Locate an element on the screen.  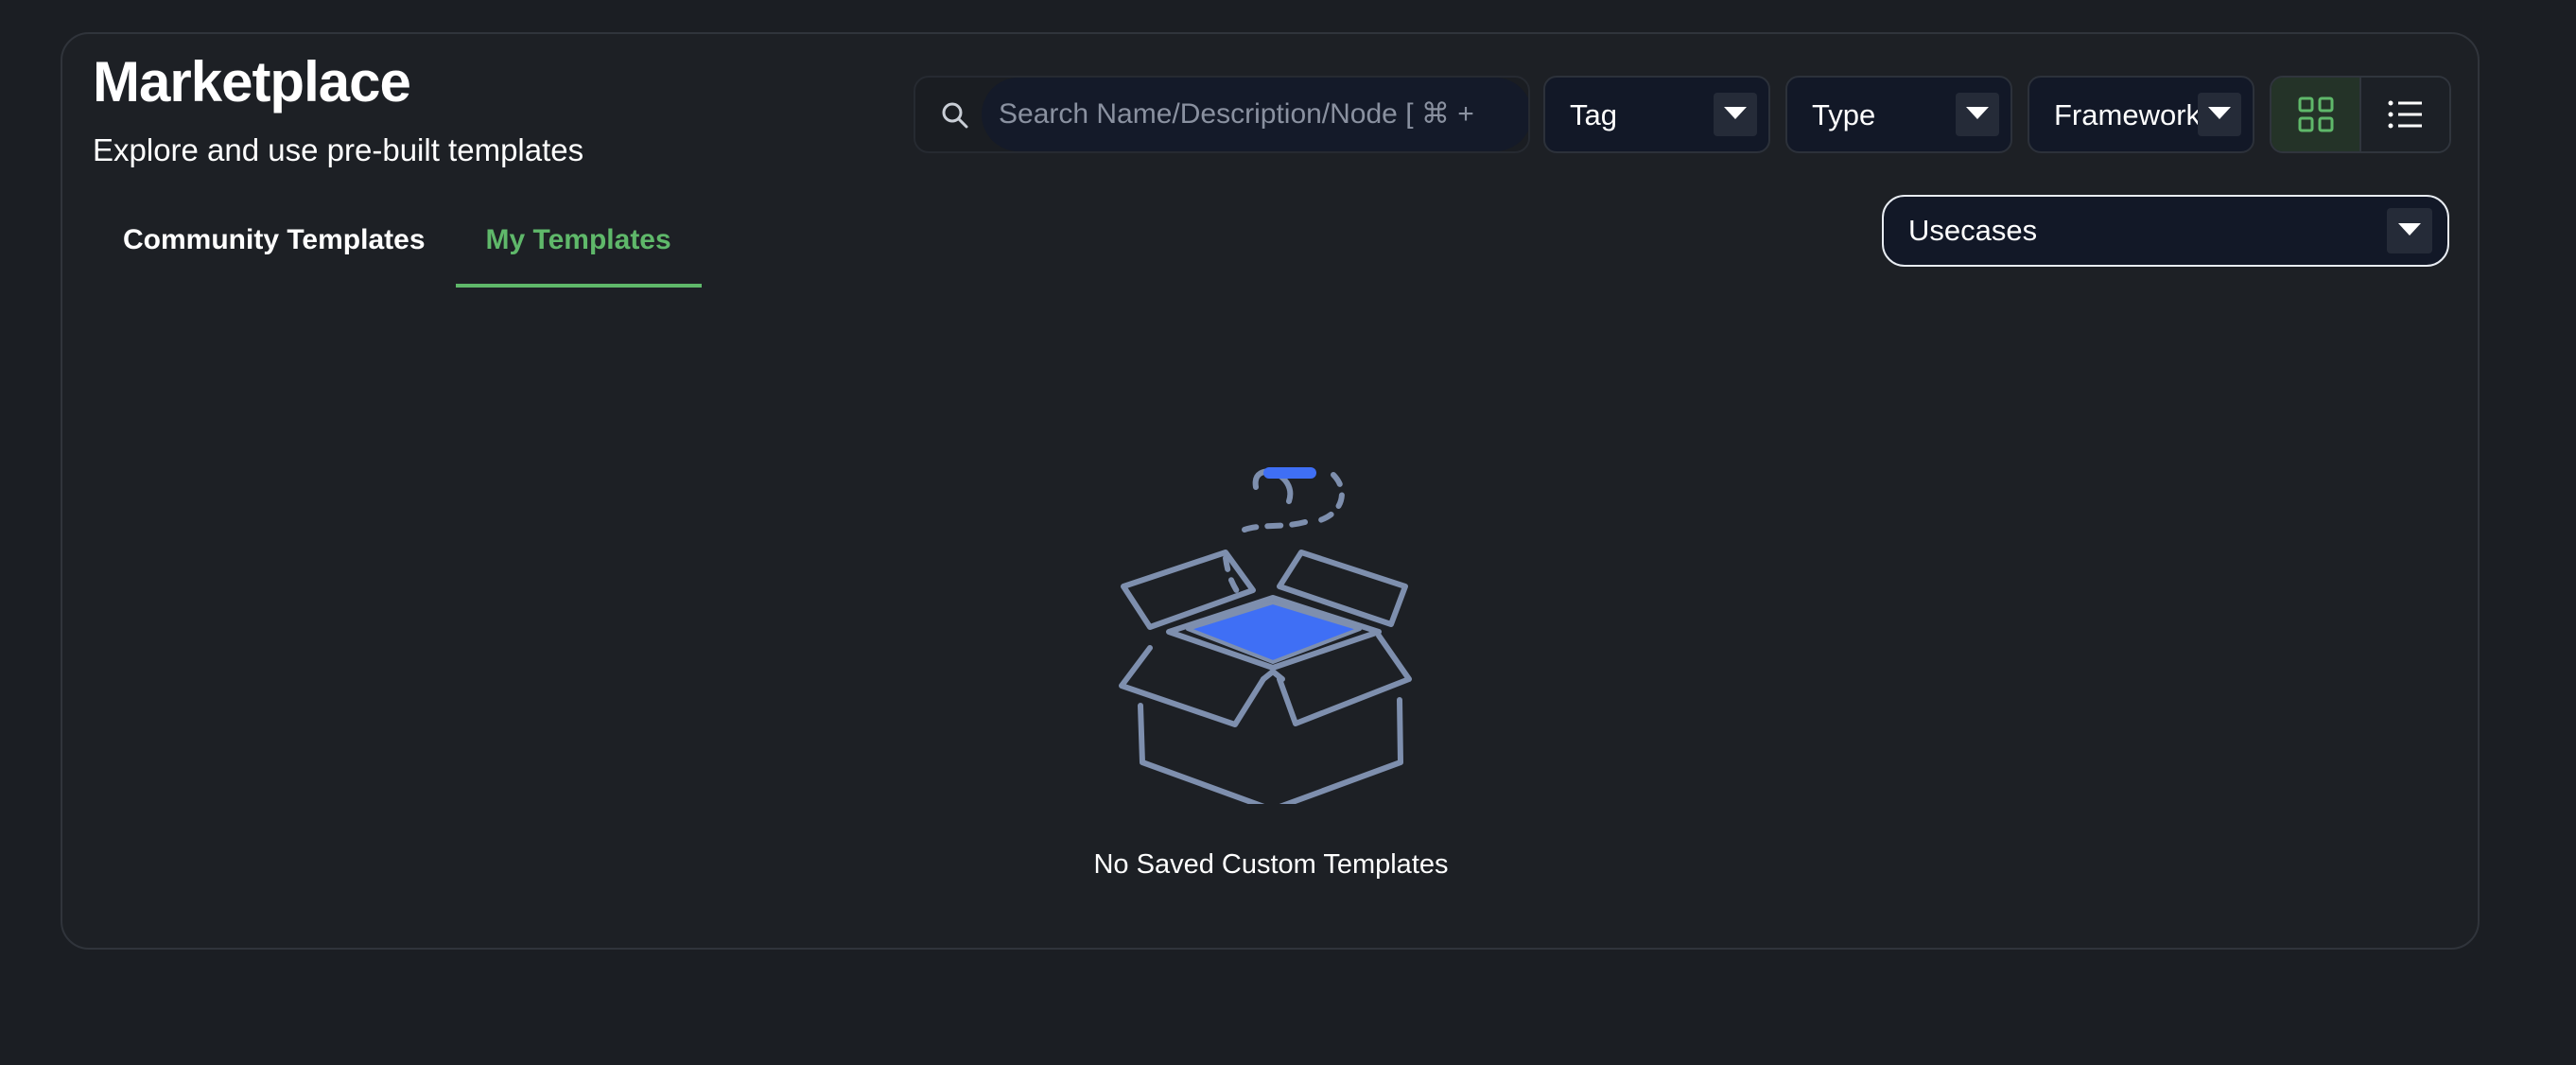
type-filter-dropdown: Type is located at coordinates (1898, 114).